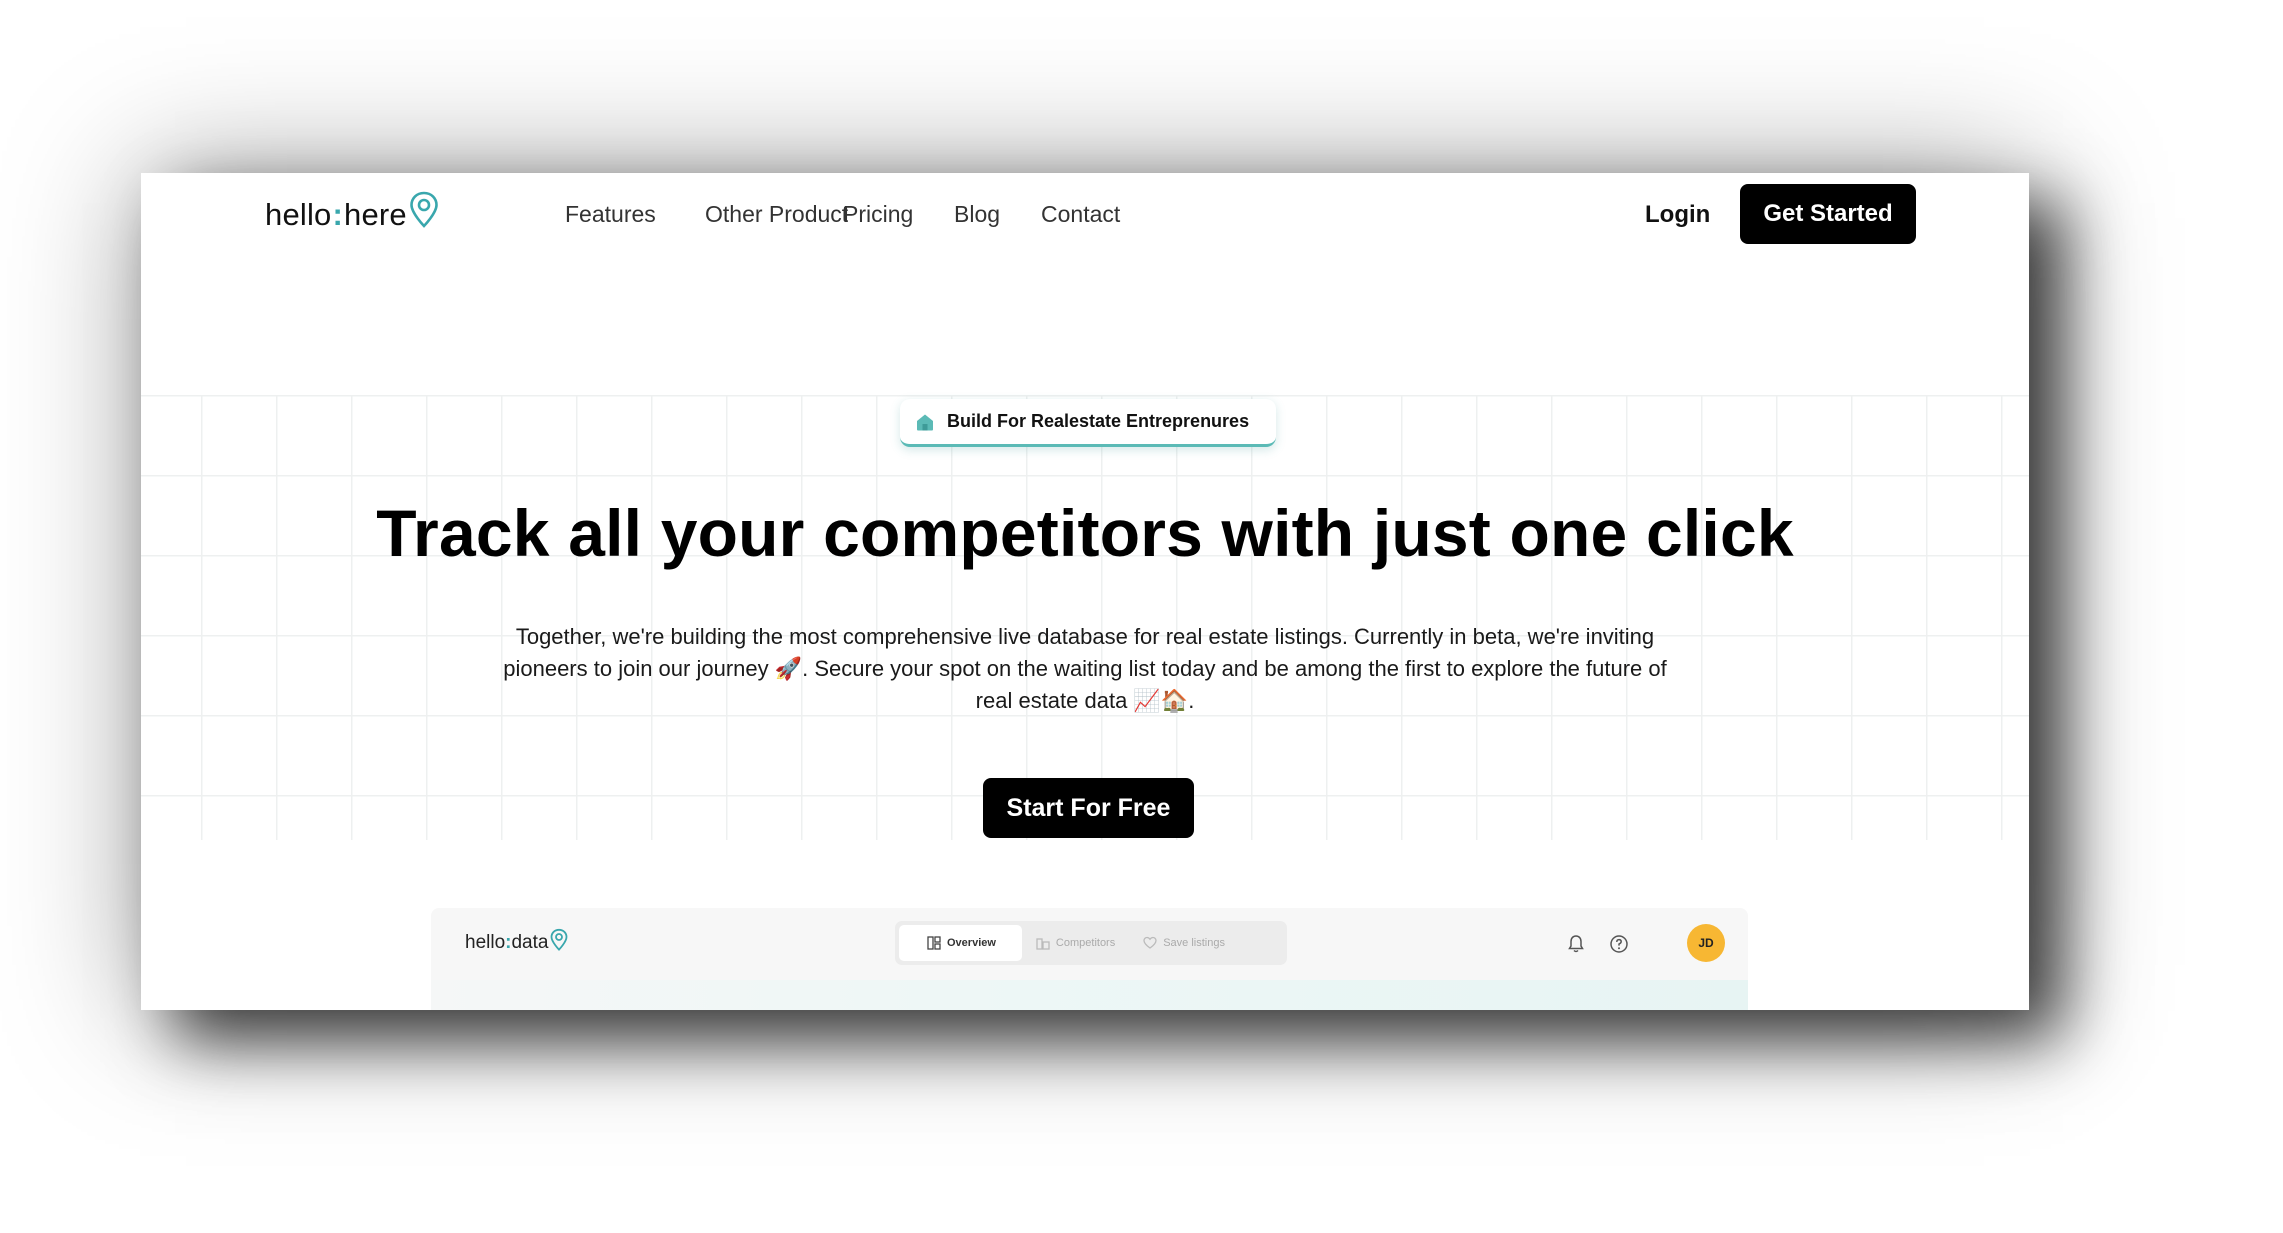  Describe the element at coordinates (878, 214) in the screenshot. I see `nav-link-pricing: Pricing` at that location.